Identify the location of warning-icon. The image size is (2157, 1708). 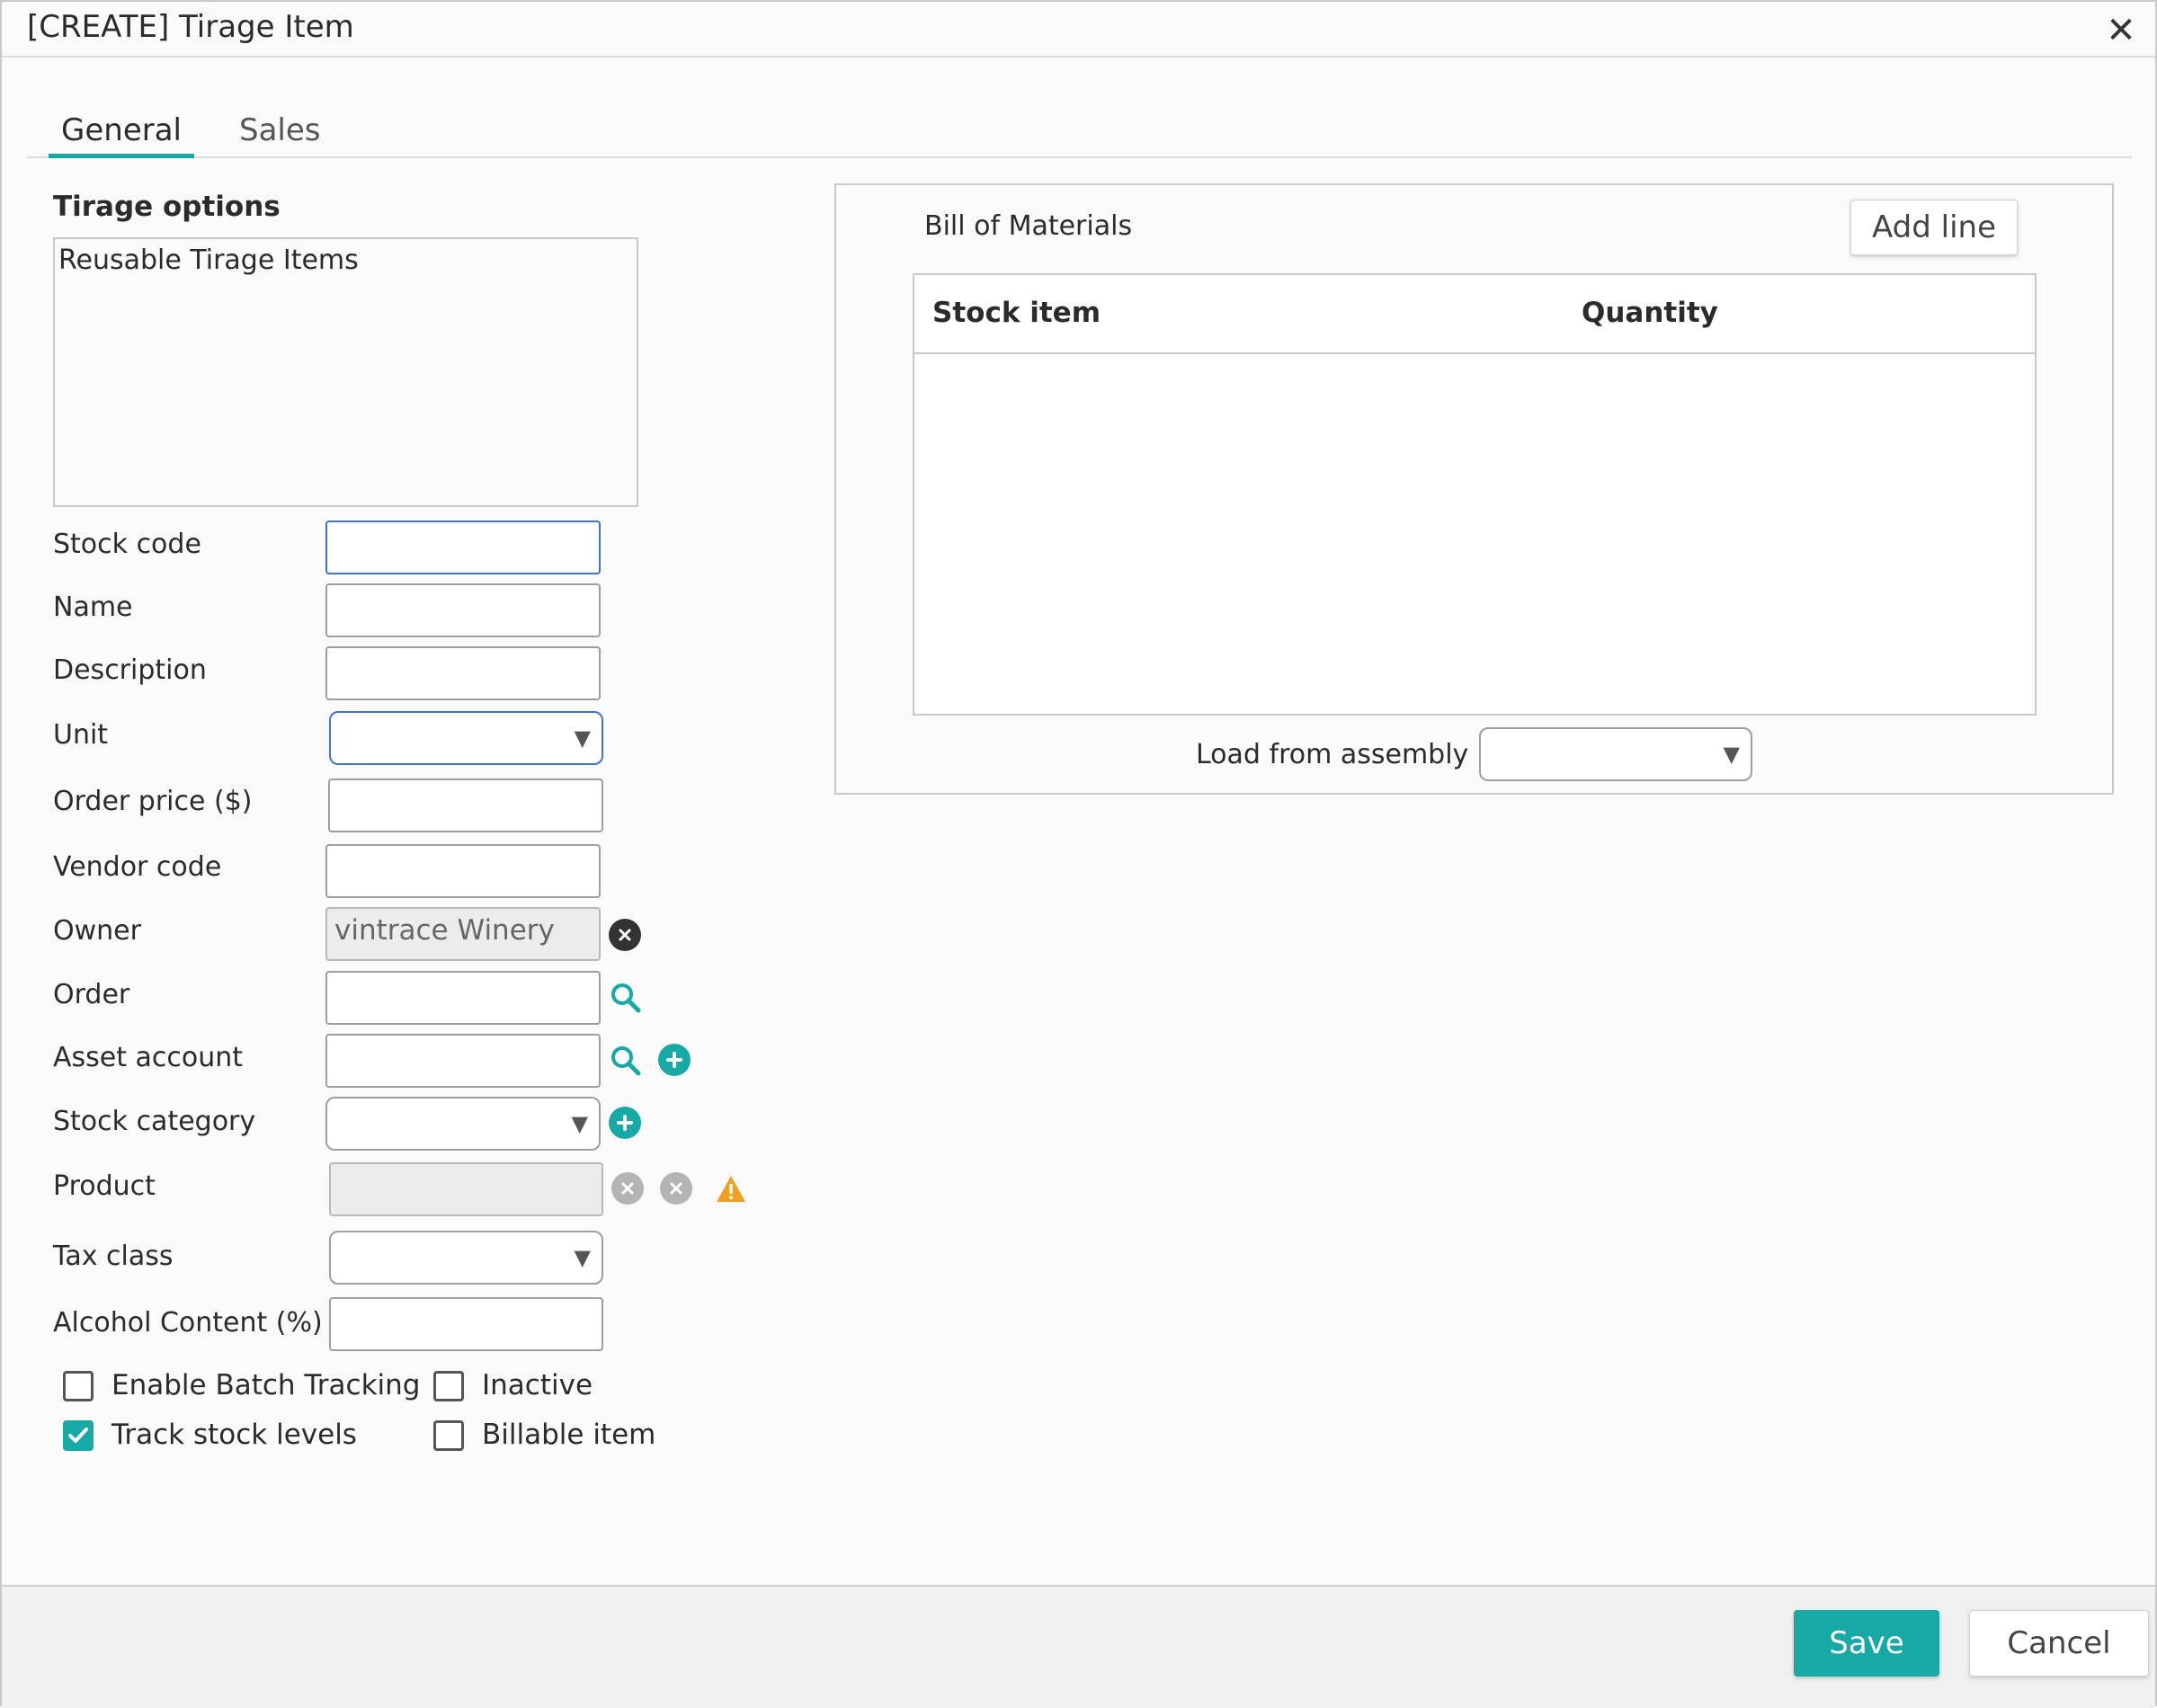
(731, 1189).